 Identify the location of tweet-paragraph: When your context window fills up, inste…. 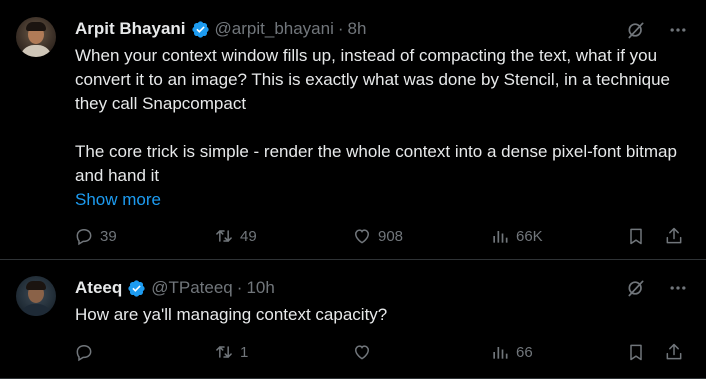
(373, 79).